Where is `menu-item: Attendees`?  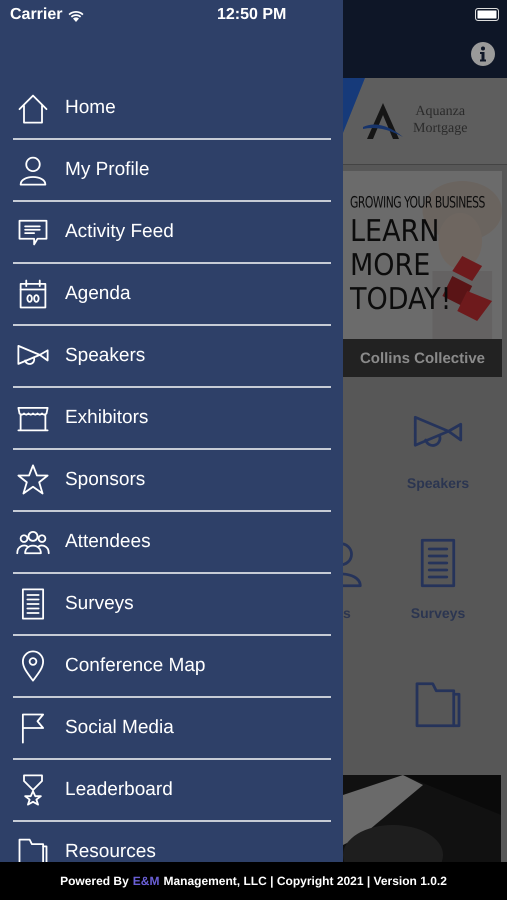 menu-item: Attendees is located at coordinates (172, 543).